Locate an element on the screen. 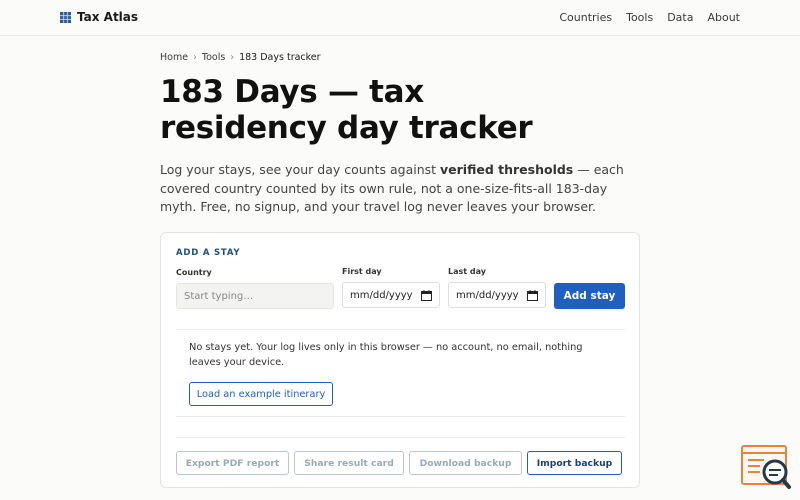 The height and width of the screenshot is (500, 800). brand-link: Tax Atlas is located at coordinates (99, 17).